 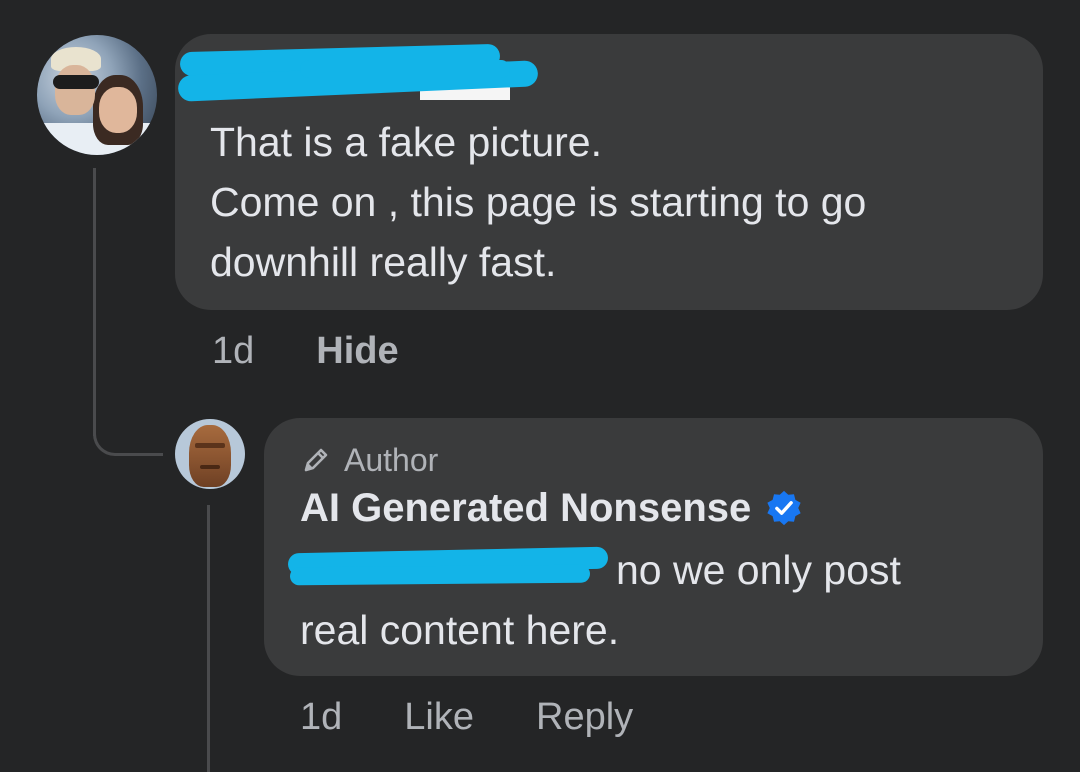 I want to click on reply-actions: 1d Like Reply, so click(x=466, y=717).